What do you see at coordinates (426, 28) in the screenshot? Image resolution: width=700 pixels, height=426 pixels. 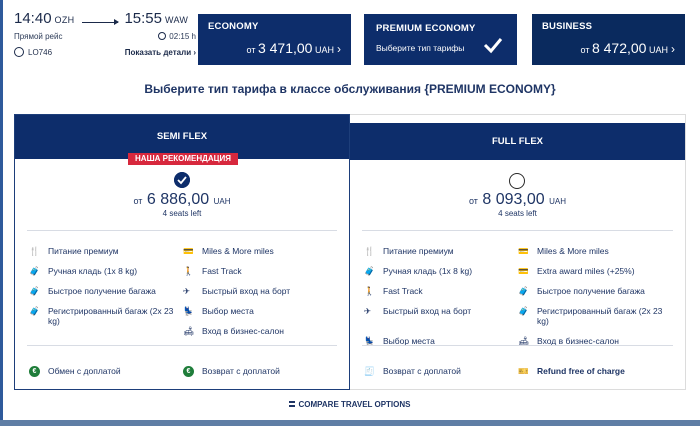 I see `tab-premium-label: PREMIUM ECONOMY` at bounding box center [426, 28].